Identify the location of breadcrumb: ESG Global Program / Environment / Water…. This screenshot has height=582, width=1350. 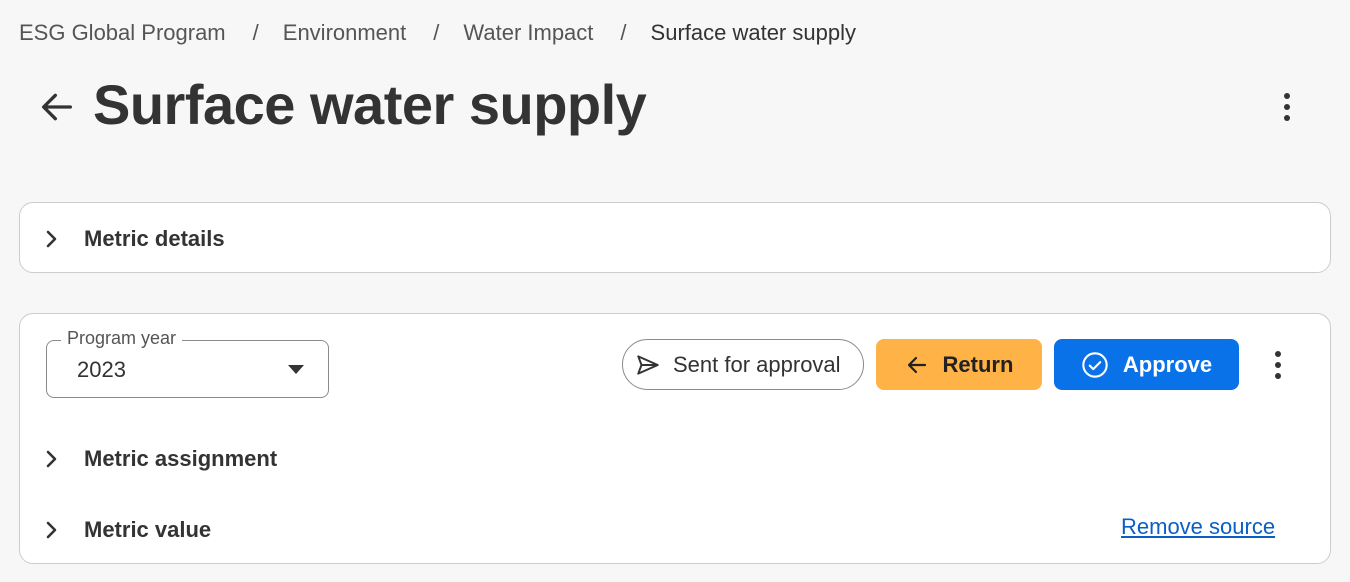
(437, 33).